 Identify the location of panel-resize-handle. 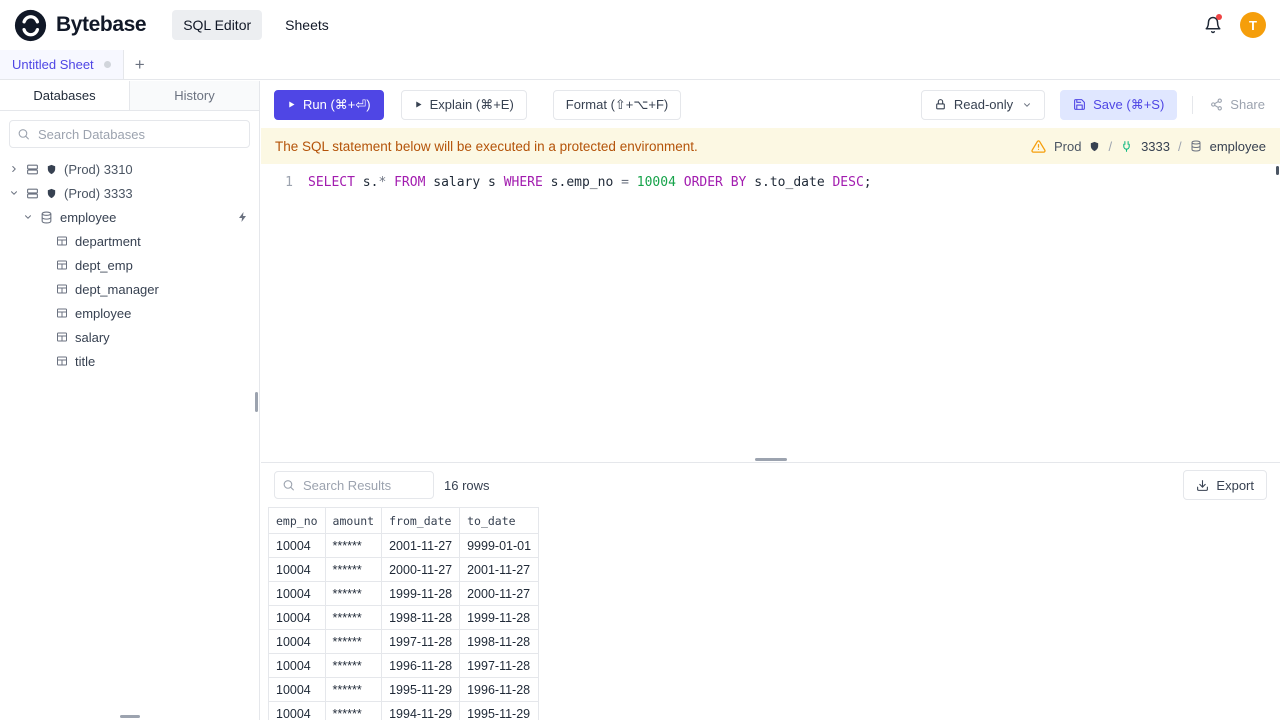
(770, 459).